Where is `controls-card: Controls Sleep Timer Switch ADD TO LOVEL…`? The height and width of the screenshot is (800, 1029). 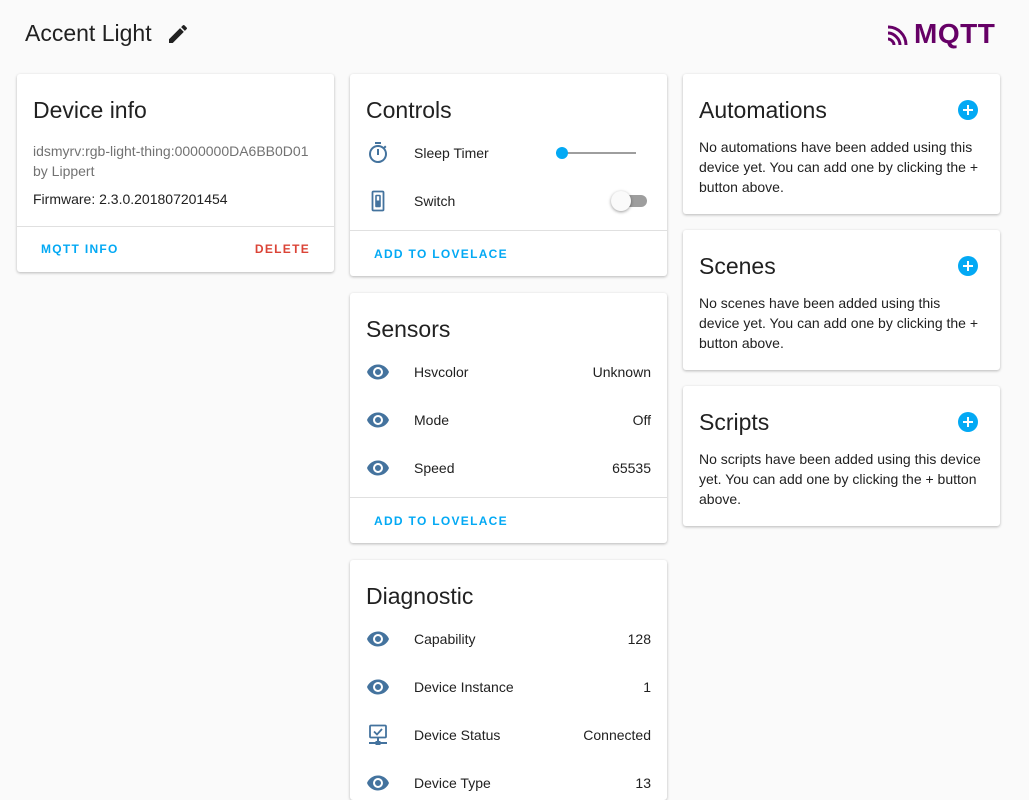 controls-card: Controls Sleep Timer Switch ADD TO LOVEL… is located at coordinates (508, 175).